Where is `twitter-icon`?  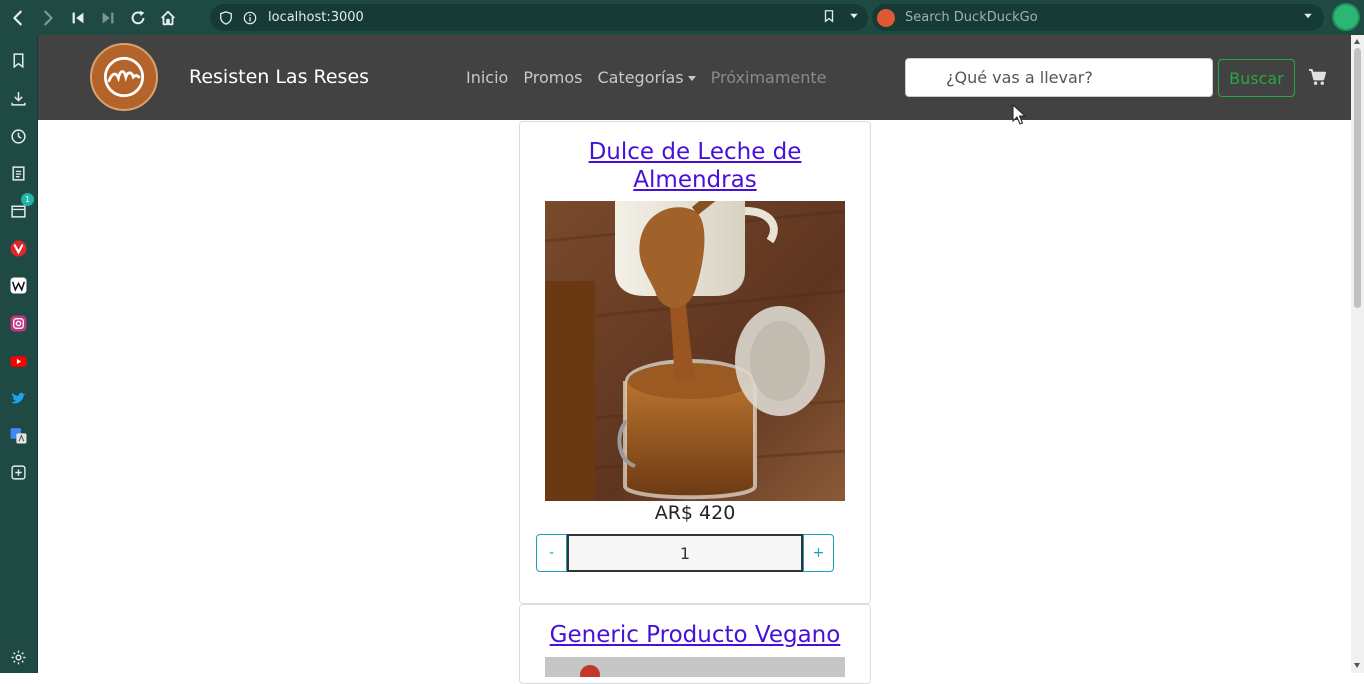
twitter-icon is located at coordinates (18, 398).